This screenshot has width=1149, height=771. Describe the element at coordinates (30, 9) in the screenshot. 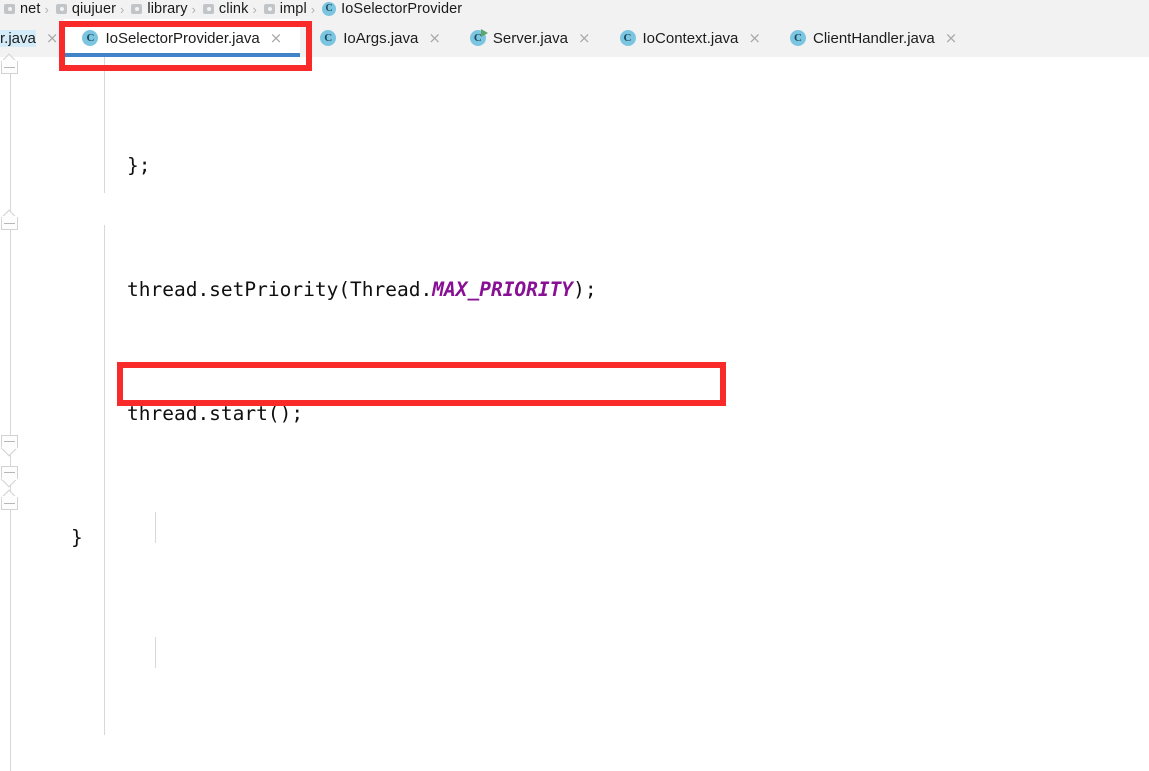

I see `breadcrumb-label: net` at that location.